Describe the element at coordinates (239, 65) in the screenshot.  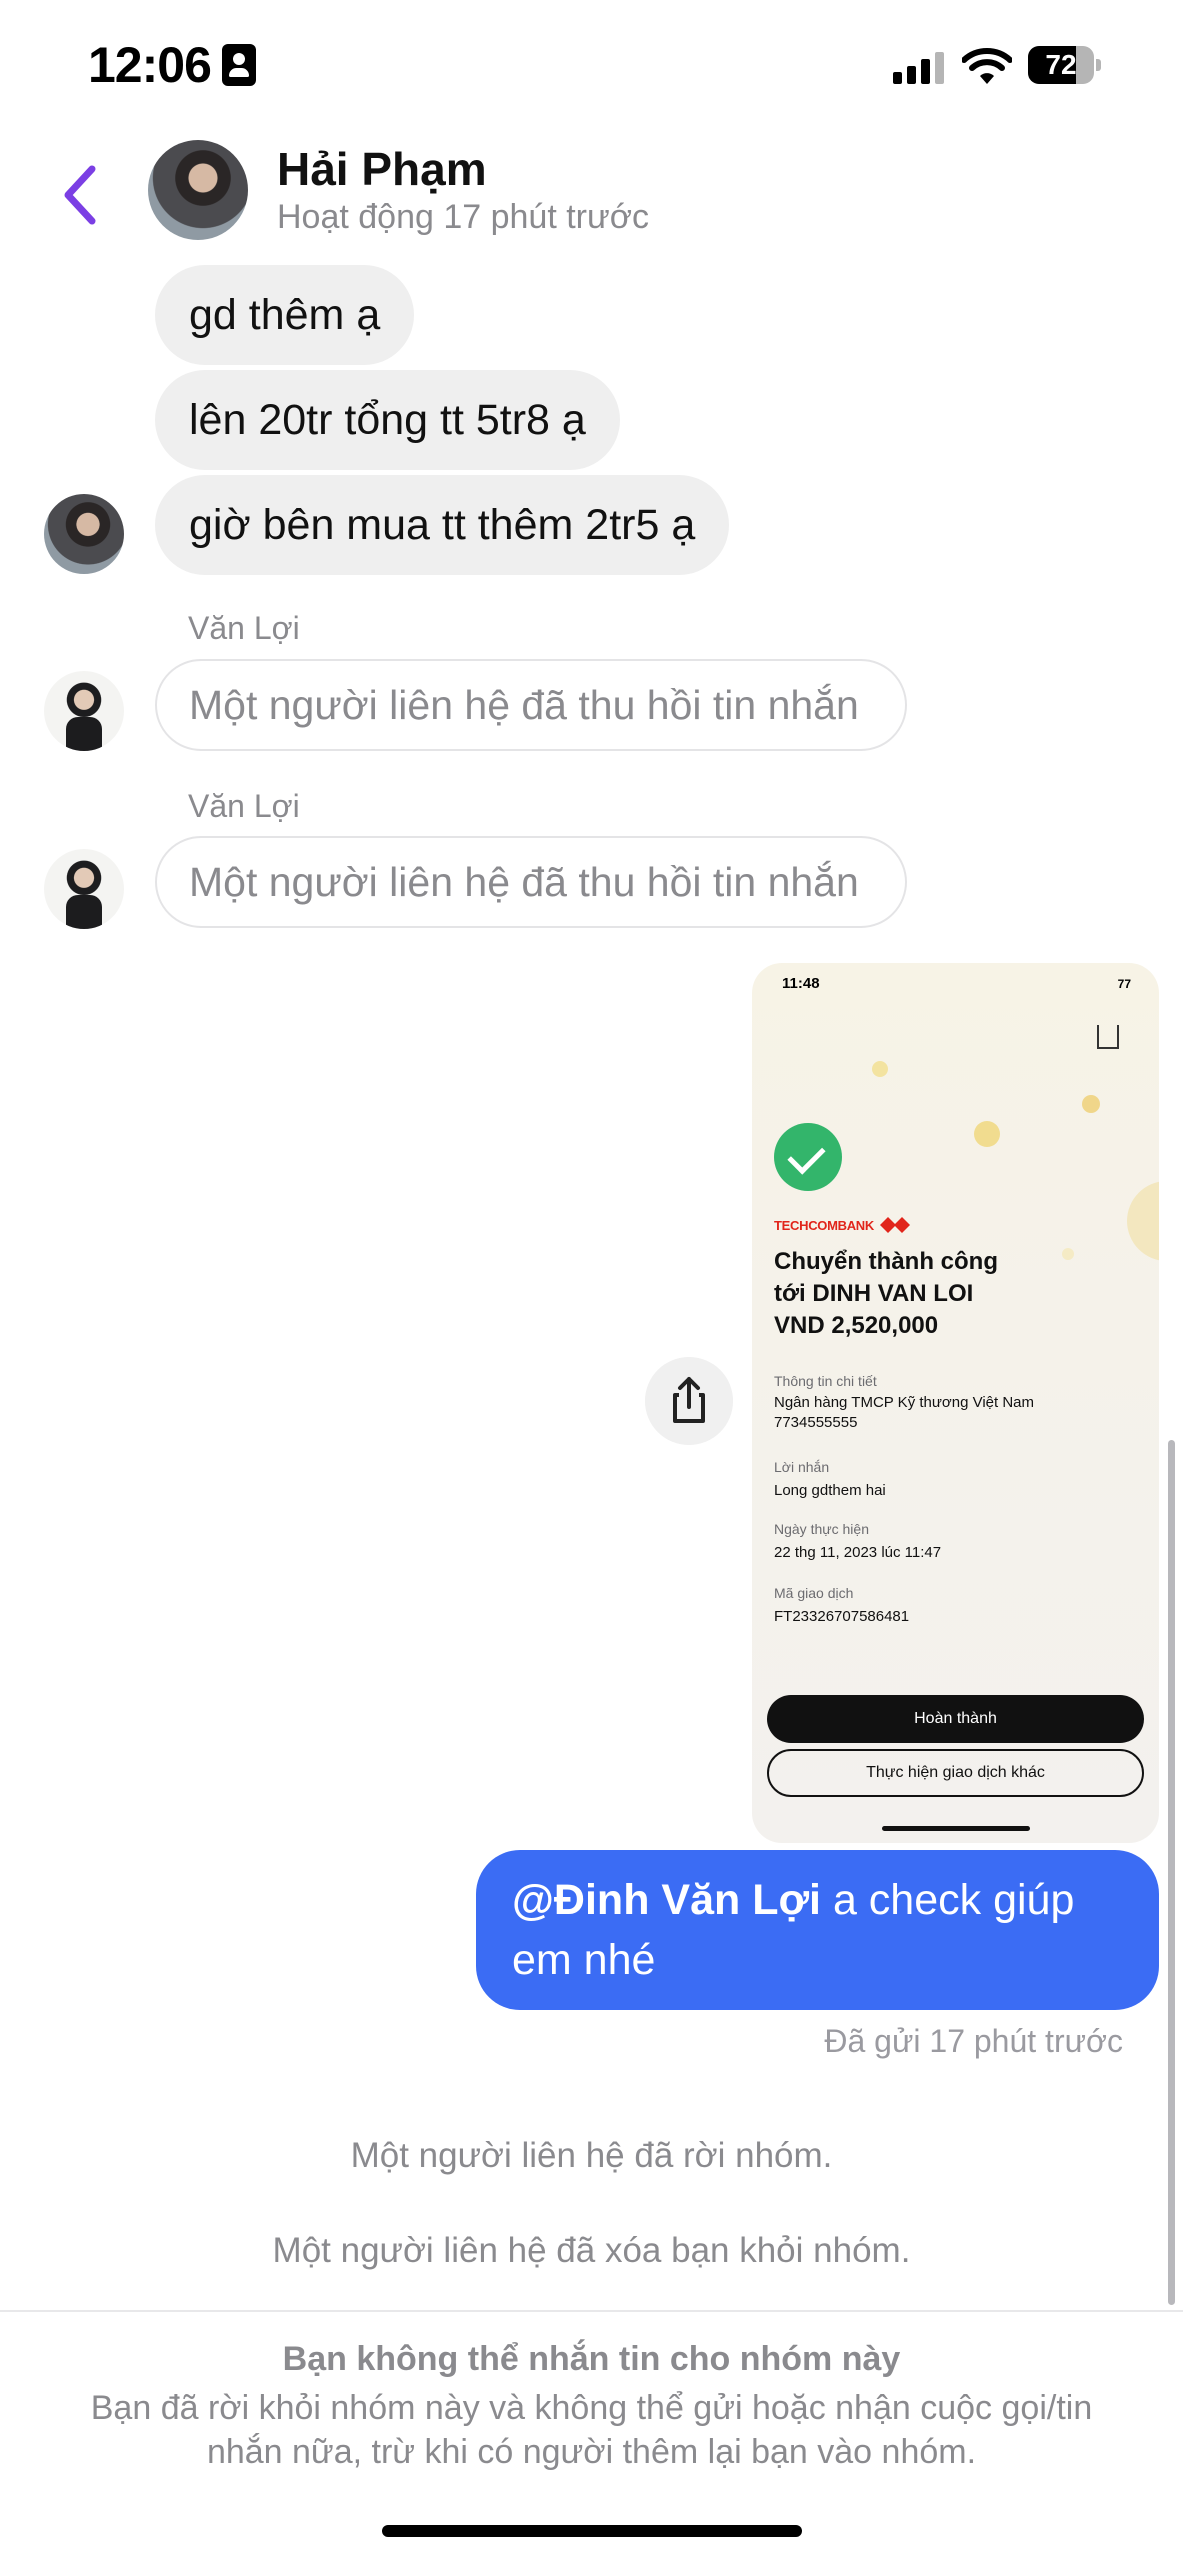
I see `contact-card-icon` at that location.